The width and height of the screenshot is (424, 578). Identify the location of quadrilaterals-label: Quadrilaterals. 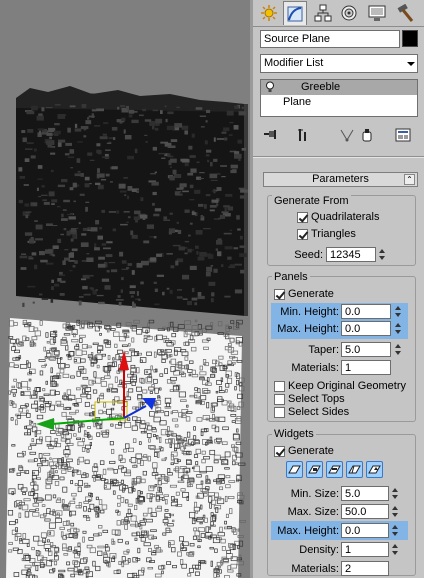
(345, 217).